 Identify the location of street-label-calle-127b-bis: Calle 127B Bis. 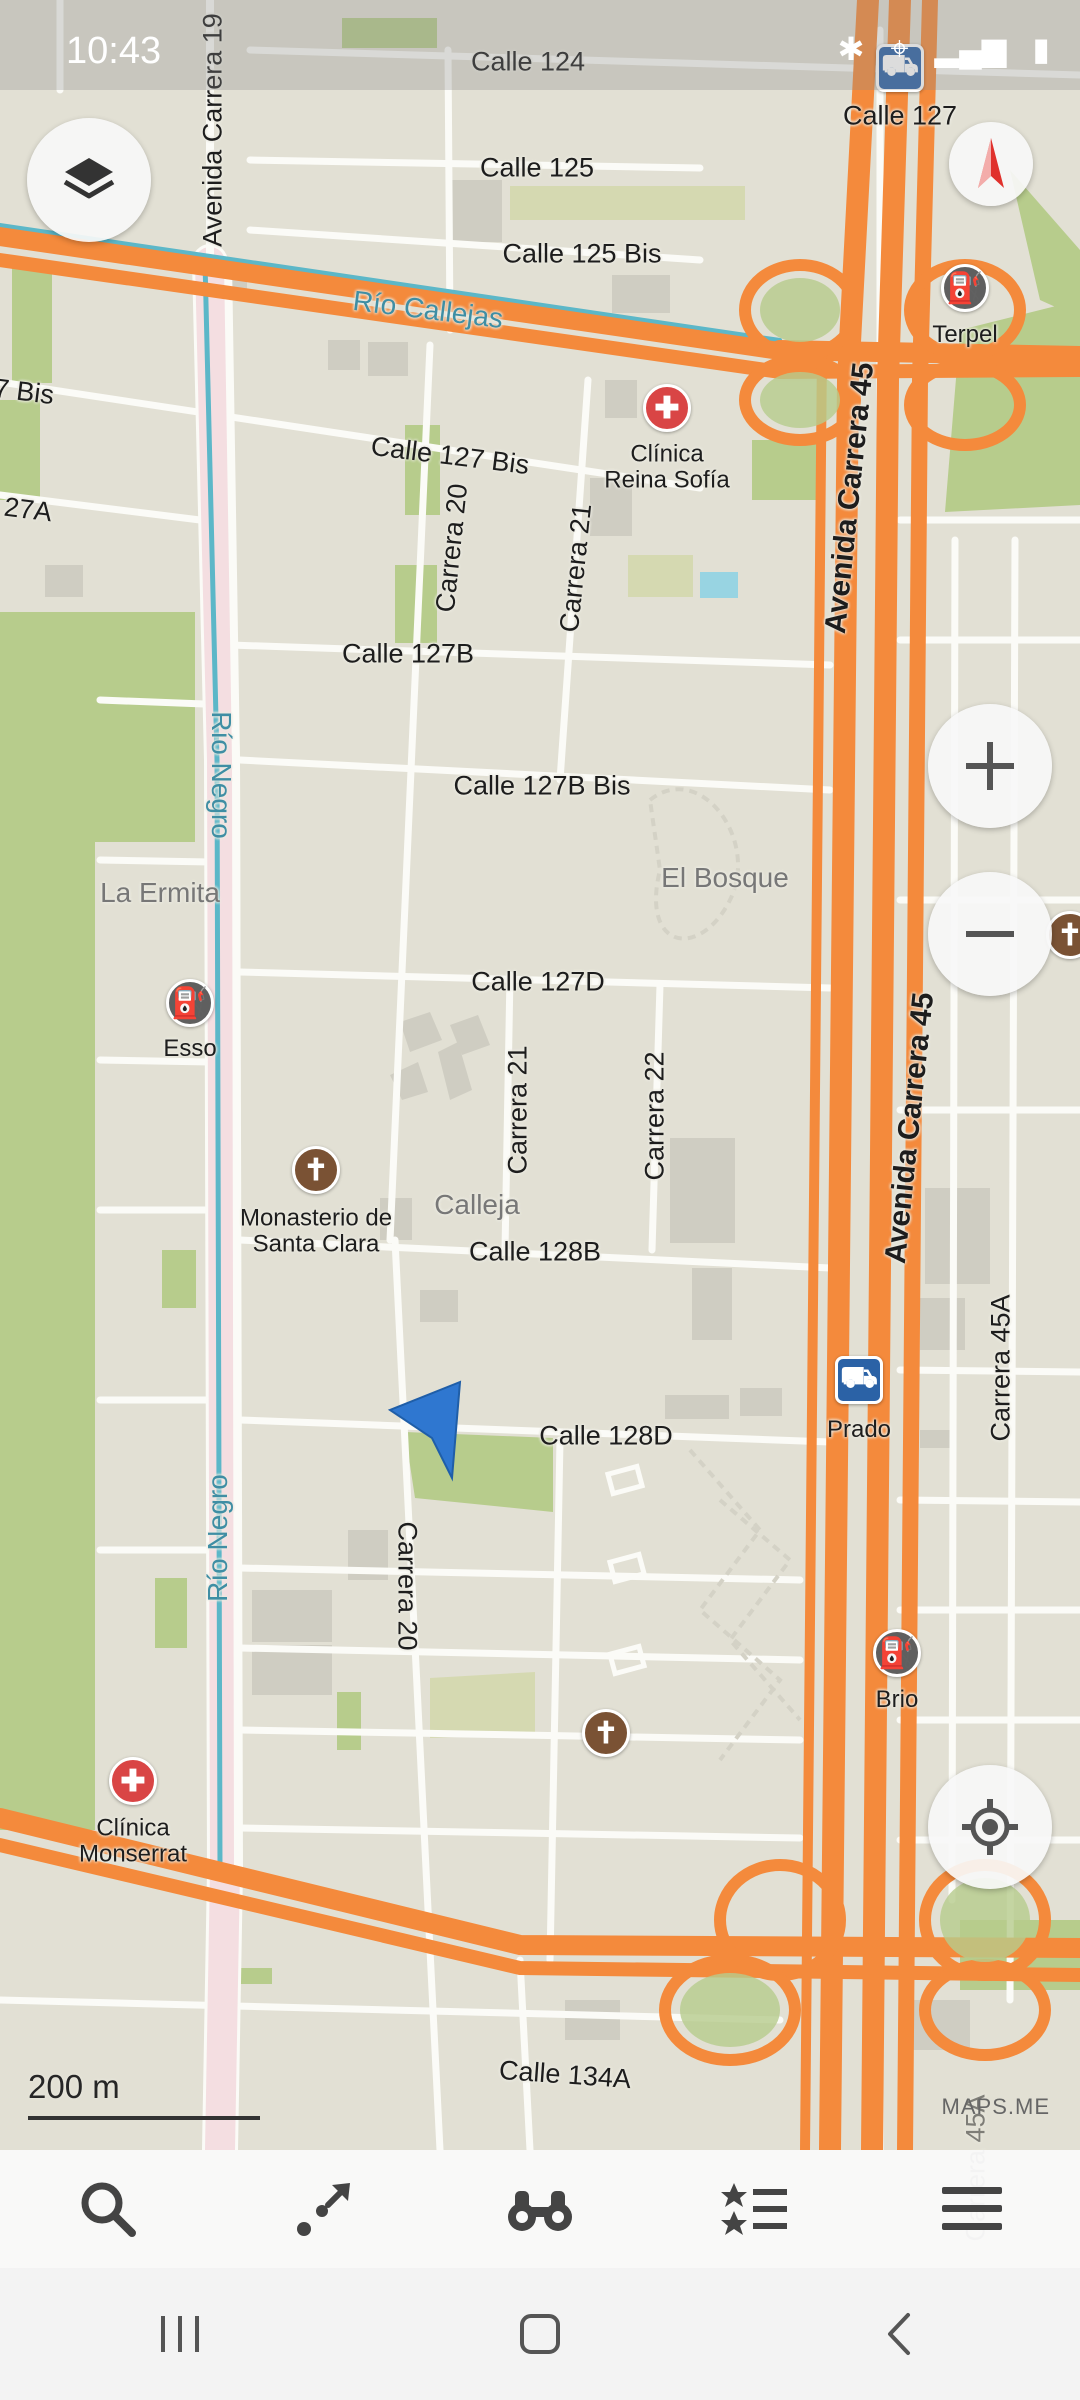
(542, 785).